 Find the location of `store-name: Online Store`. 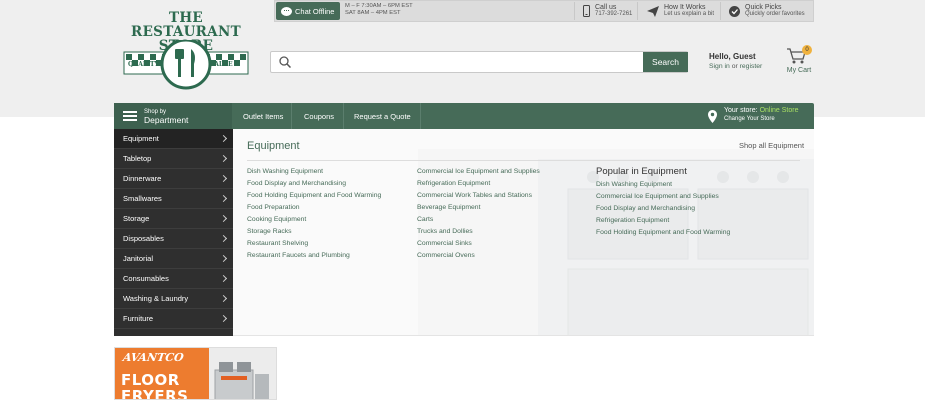

store-name: Online Store is located at coordinates (779, 110).